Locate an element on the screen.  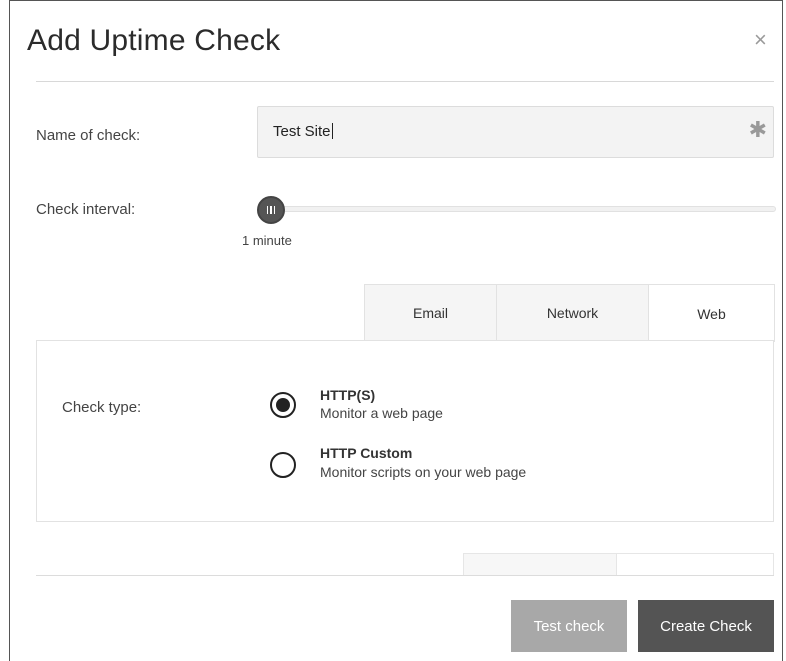
secondary-tabs is located at coordinates (618, 564).